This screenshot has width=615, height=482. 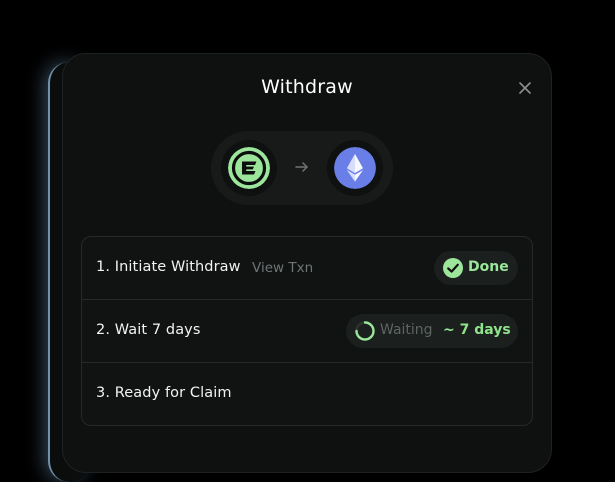 What do you see at coordinates (488, 267) in the screenshot?
I see `status-text: Done` at bounding box center [488, 267].